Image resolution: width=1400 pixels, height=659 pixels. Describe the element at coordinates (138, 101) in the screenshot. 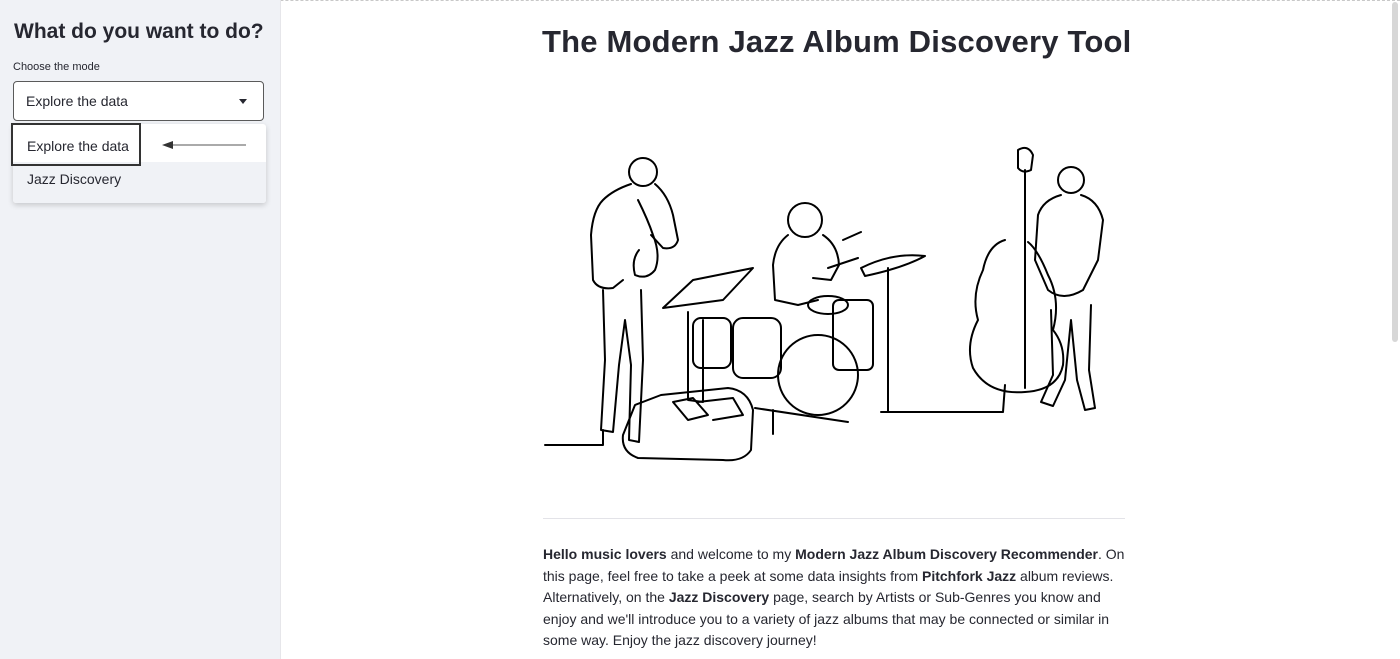

I see `mode-select: Explore the data` at that location.